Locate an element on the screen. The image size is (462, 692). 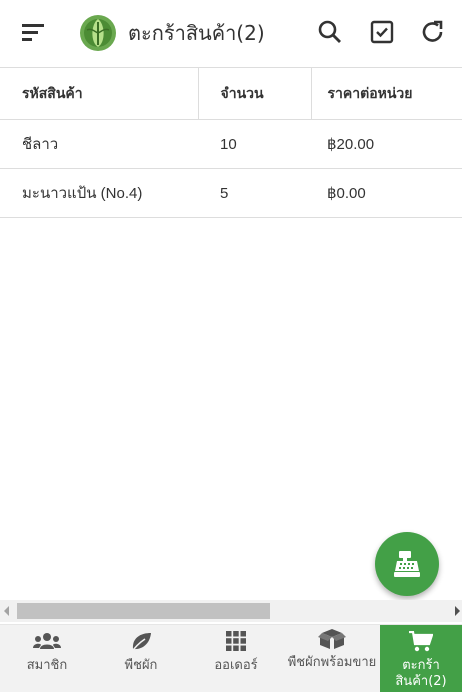
refresh-icon is located at coordinates (433, 32).